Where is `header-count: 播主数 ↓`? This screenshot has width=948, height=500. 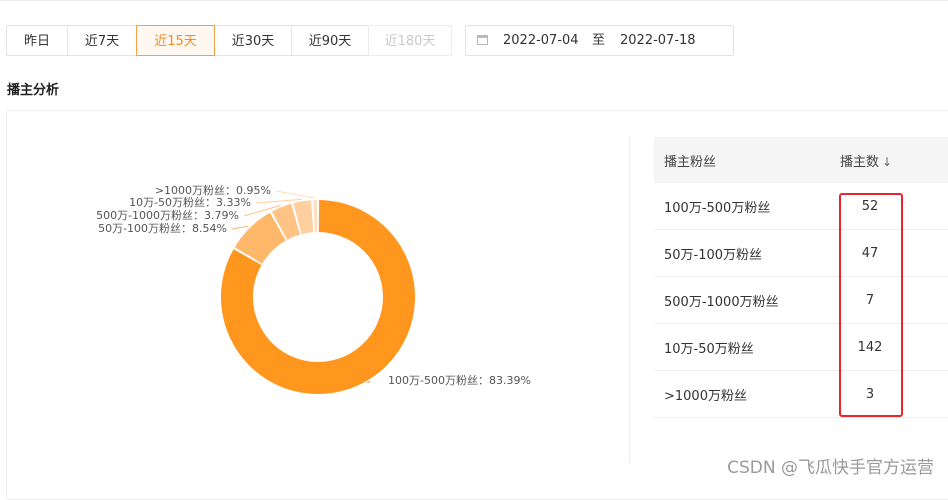 header-count: 播主数 ↓ is located at coordinates (890, 160).